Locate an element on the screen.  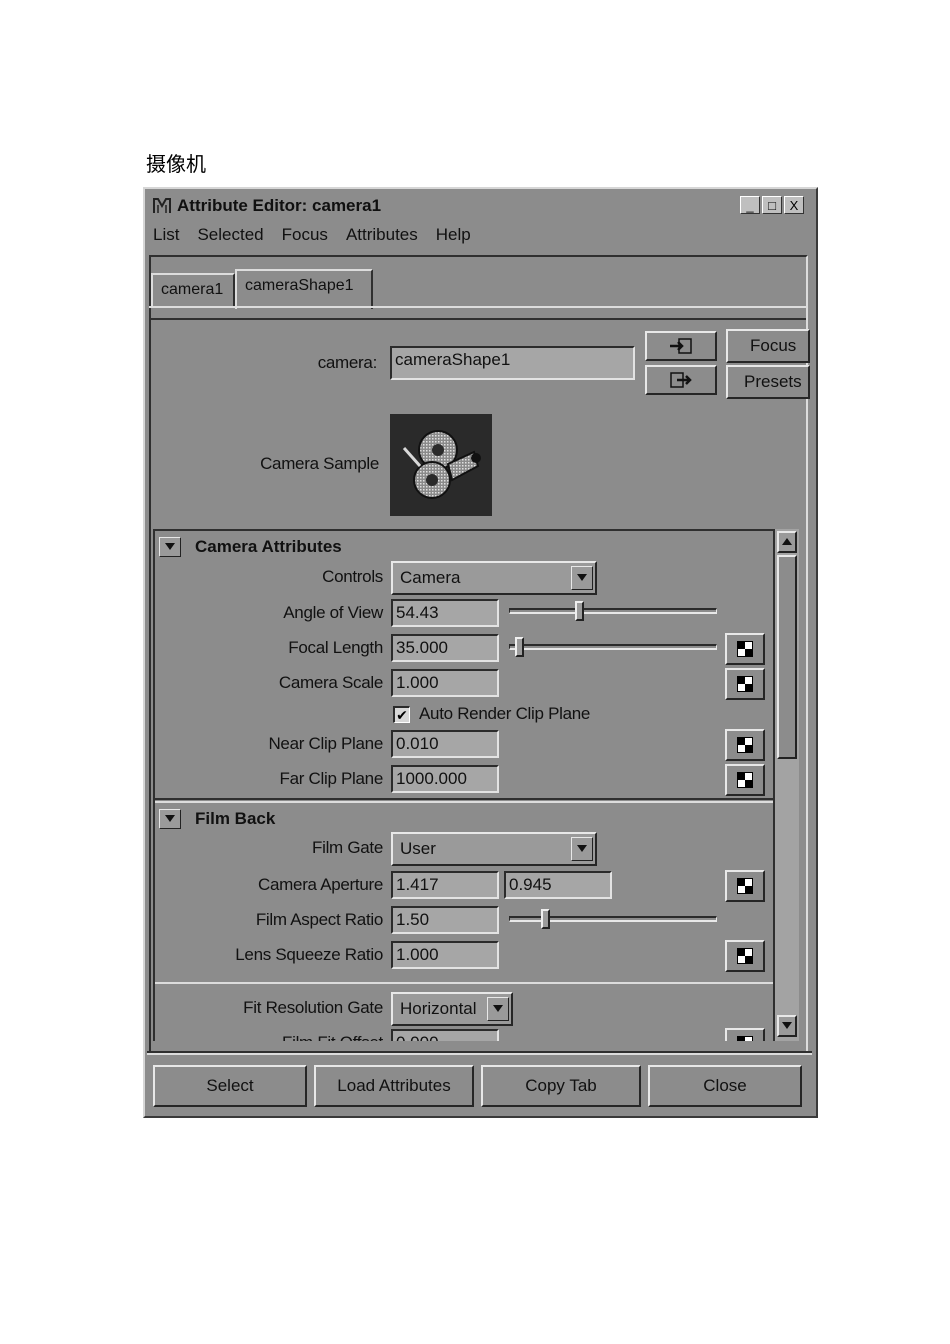
camera-sample-icon is located at coordinates (441, 464).